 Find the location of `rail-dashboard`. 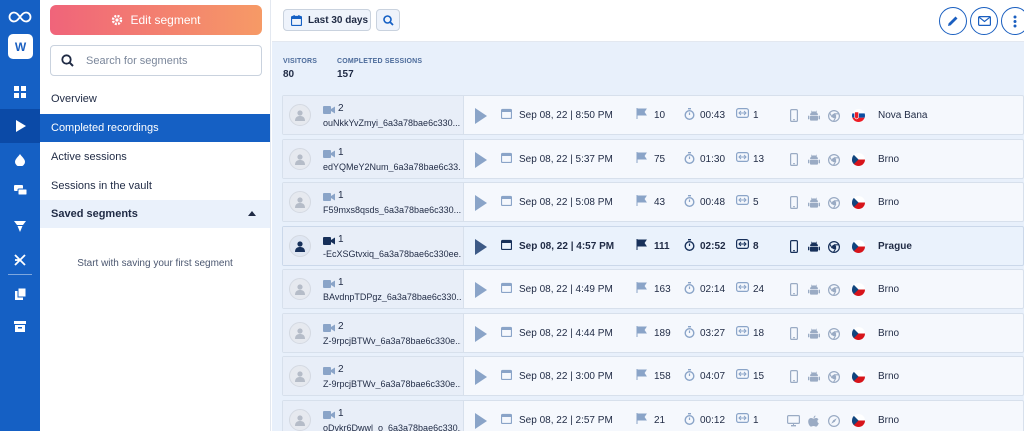

rail-dashboard is located at coordinates (20, 92).